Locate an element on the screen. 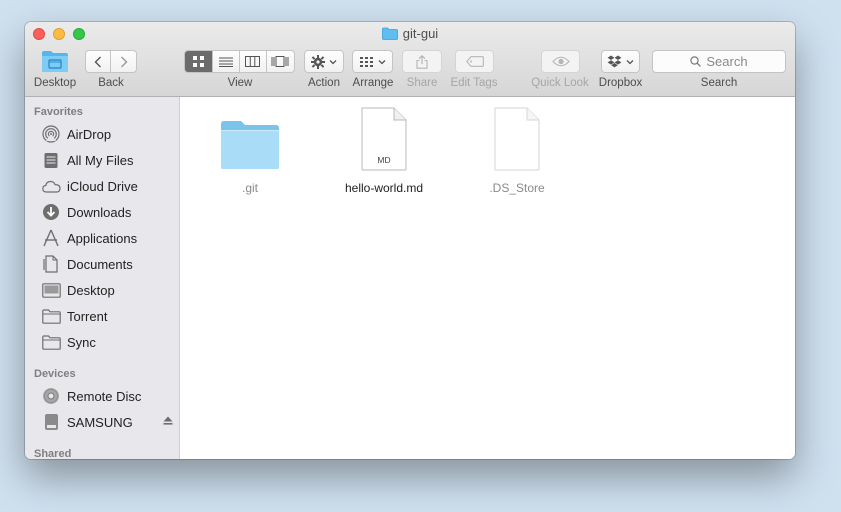 The image size is (841, 512). eye-icon is located at coordinates (560, 61).